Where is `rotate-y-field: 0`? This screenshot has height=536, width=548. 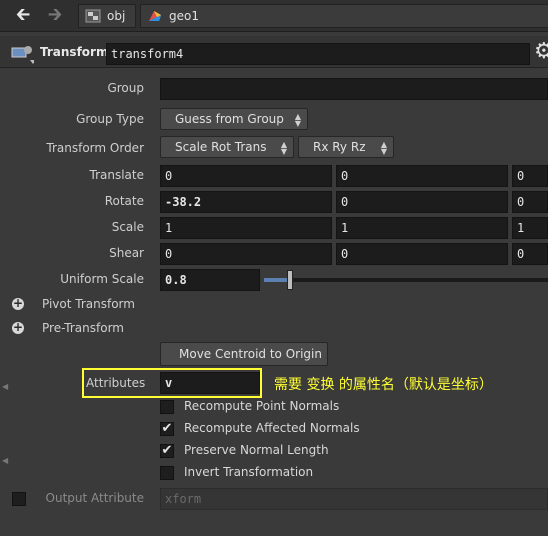 rotate-y-field: 0 is located at coordinates (422, 202).